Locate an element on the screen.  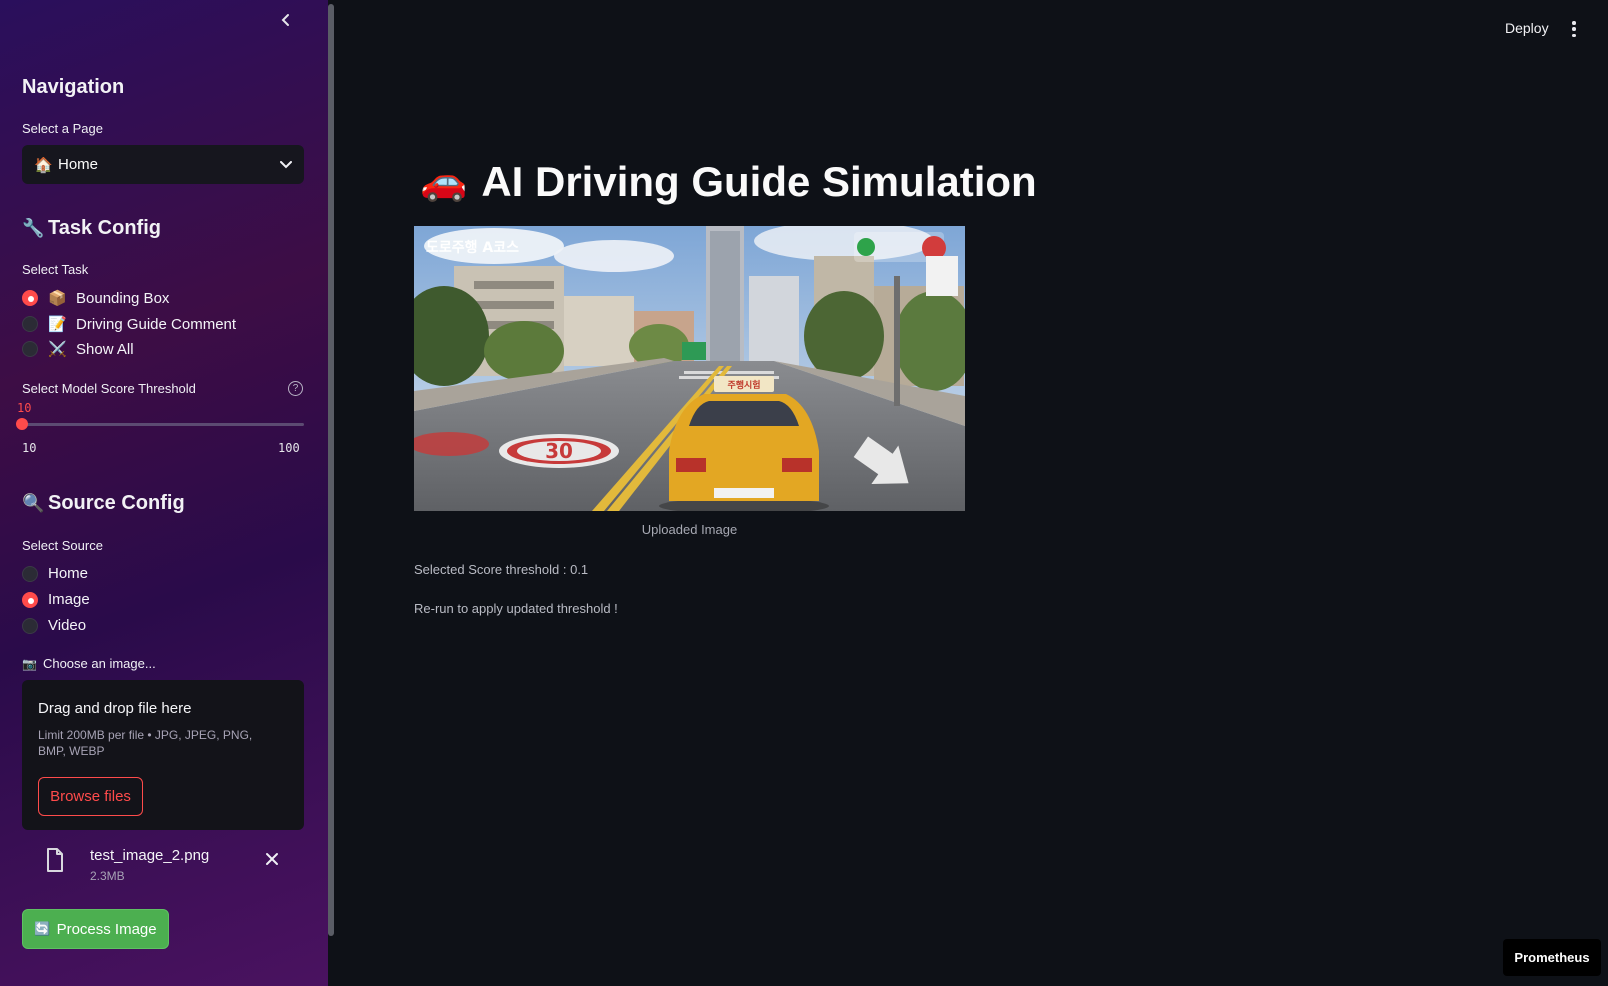
threshold-label: Select Model Score Threshold is located at coordinates (109, 388).